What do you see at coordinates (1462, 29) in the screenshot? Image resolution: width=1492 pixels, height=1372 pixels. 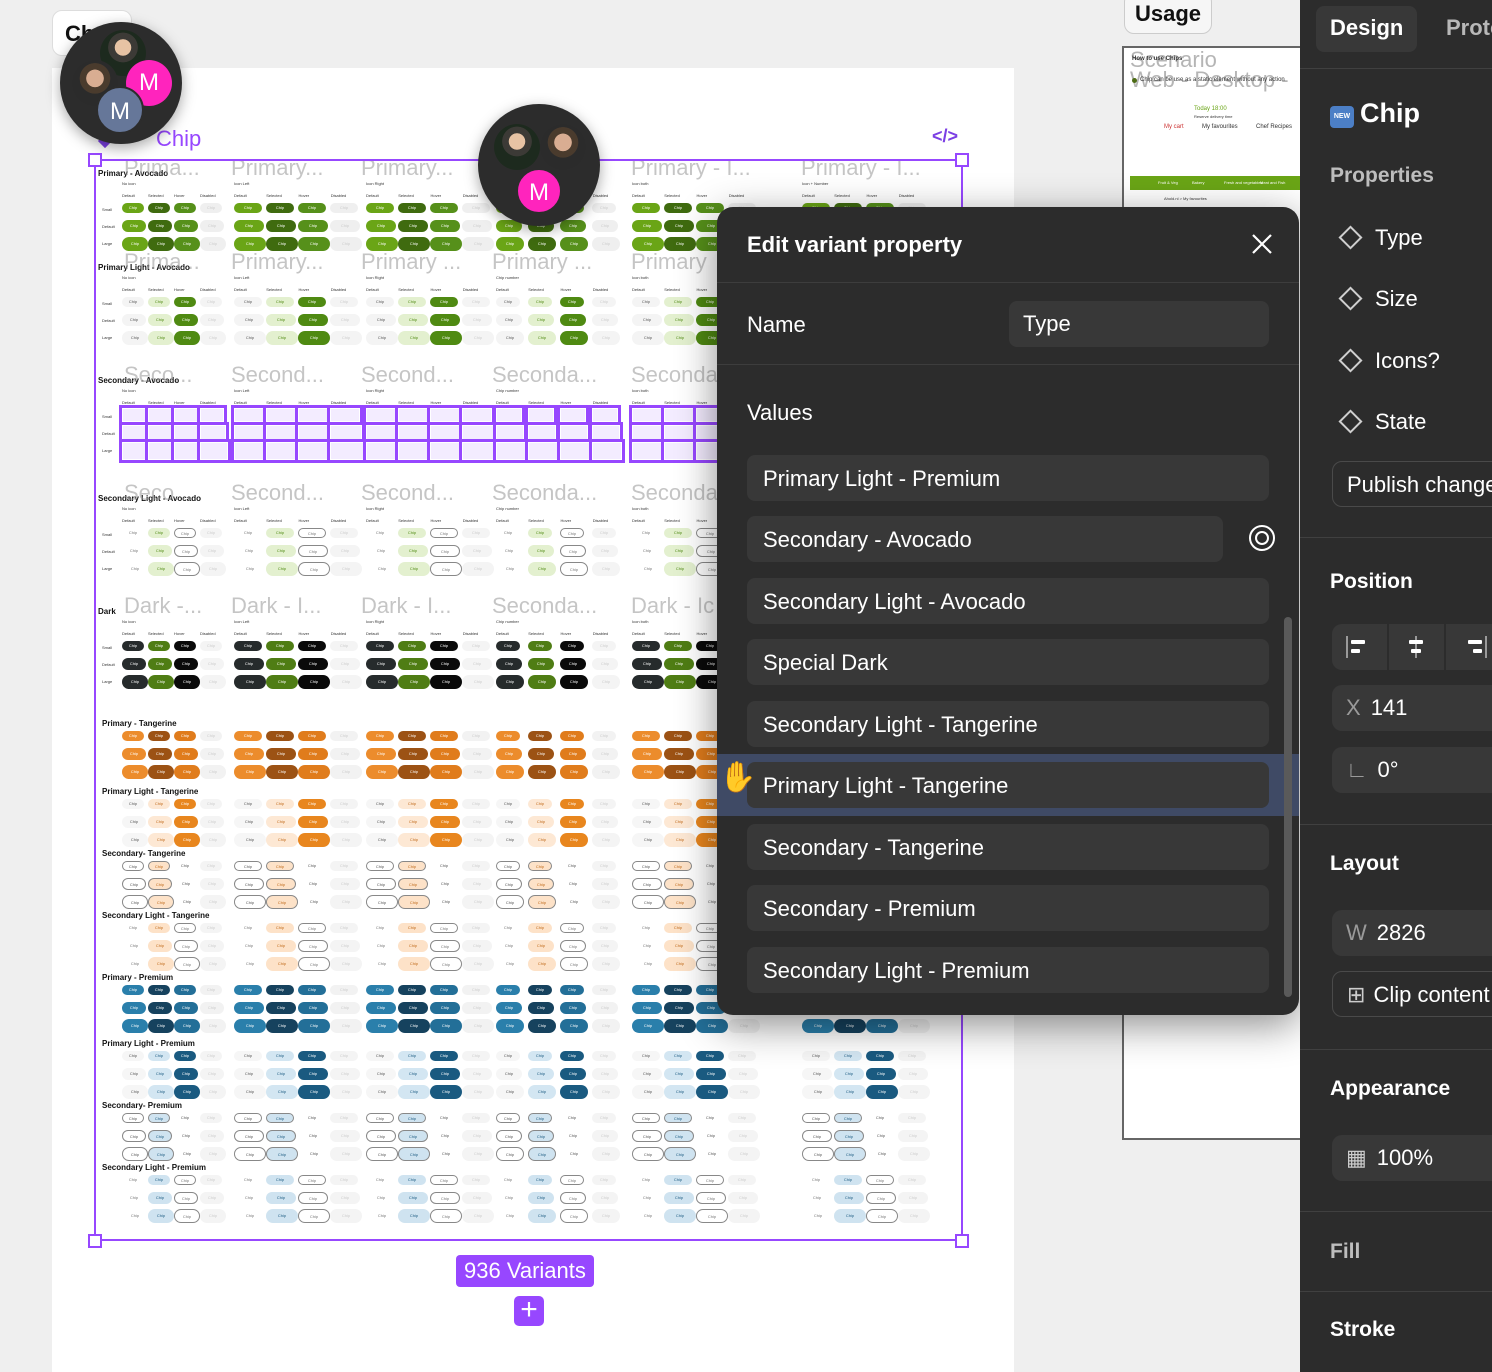 I see `tab-prototype: Prototype` at bounding box center [1462, 29].